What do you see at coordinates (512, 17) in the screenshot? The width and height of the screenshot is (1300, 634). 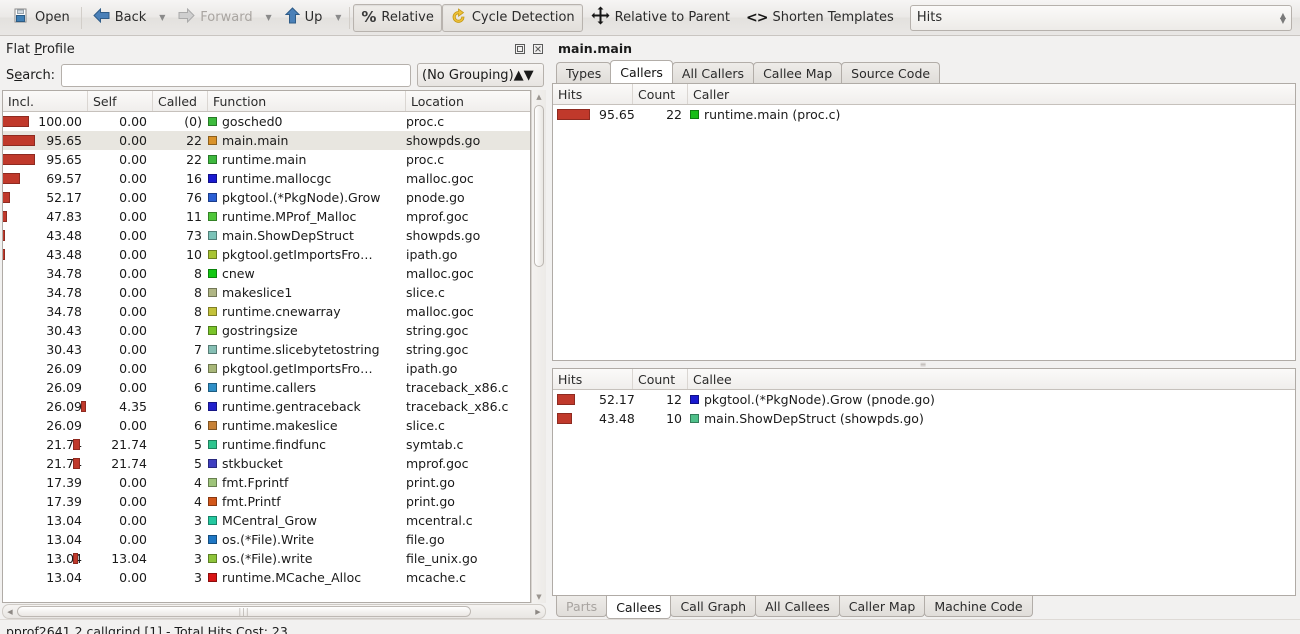 I see `cycle-detection-toggle-button: Cycle Detection` at bounding box center [512, 17].